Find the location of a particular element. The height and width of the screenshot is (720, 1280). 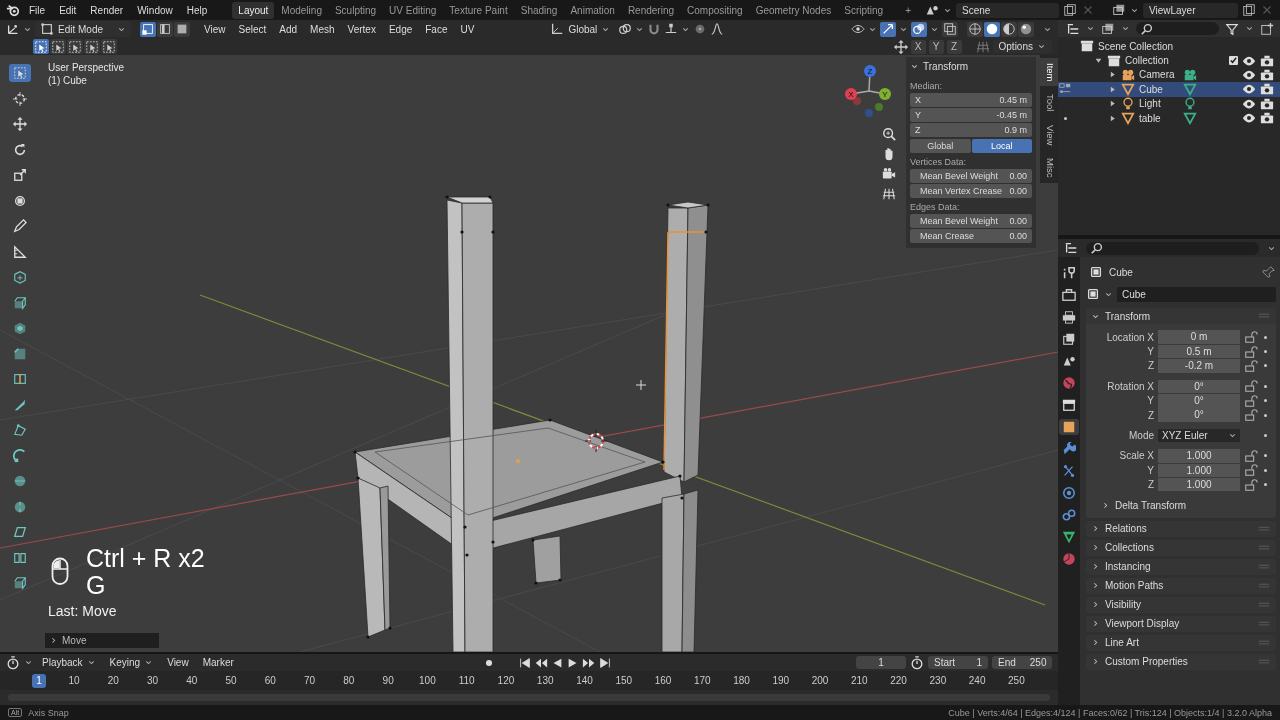

menu-item: Window is located at coordinates (155, 10).